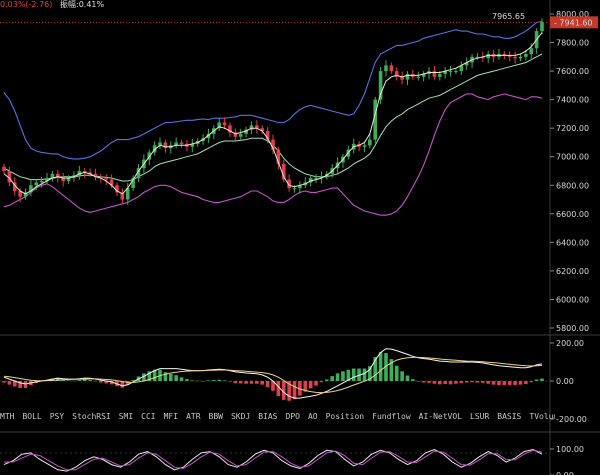 This screenshot has width=600, height=475. Describe the element at coordinates (572, 271) in the screenshot. I see `y-tick-label: 6200.00` at that location.